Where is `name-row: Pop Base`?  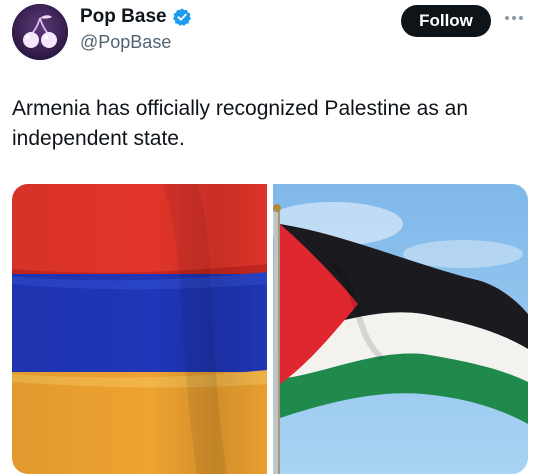
name-row: Pop Base is located at coordinates (136, 17).